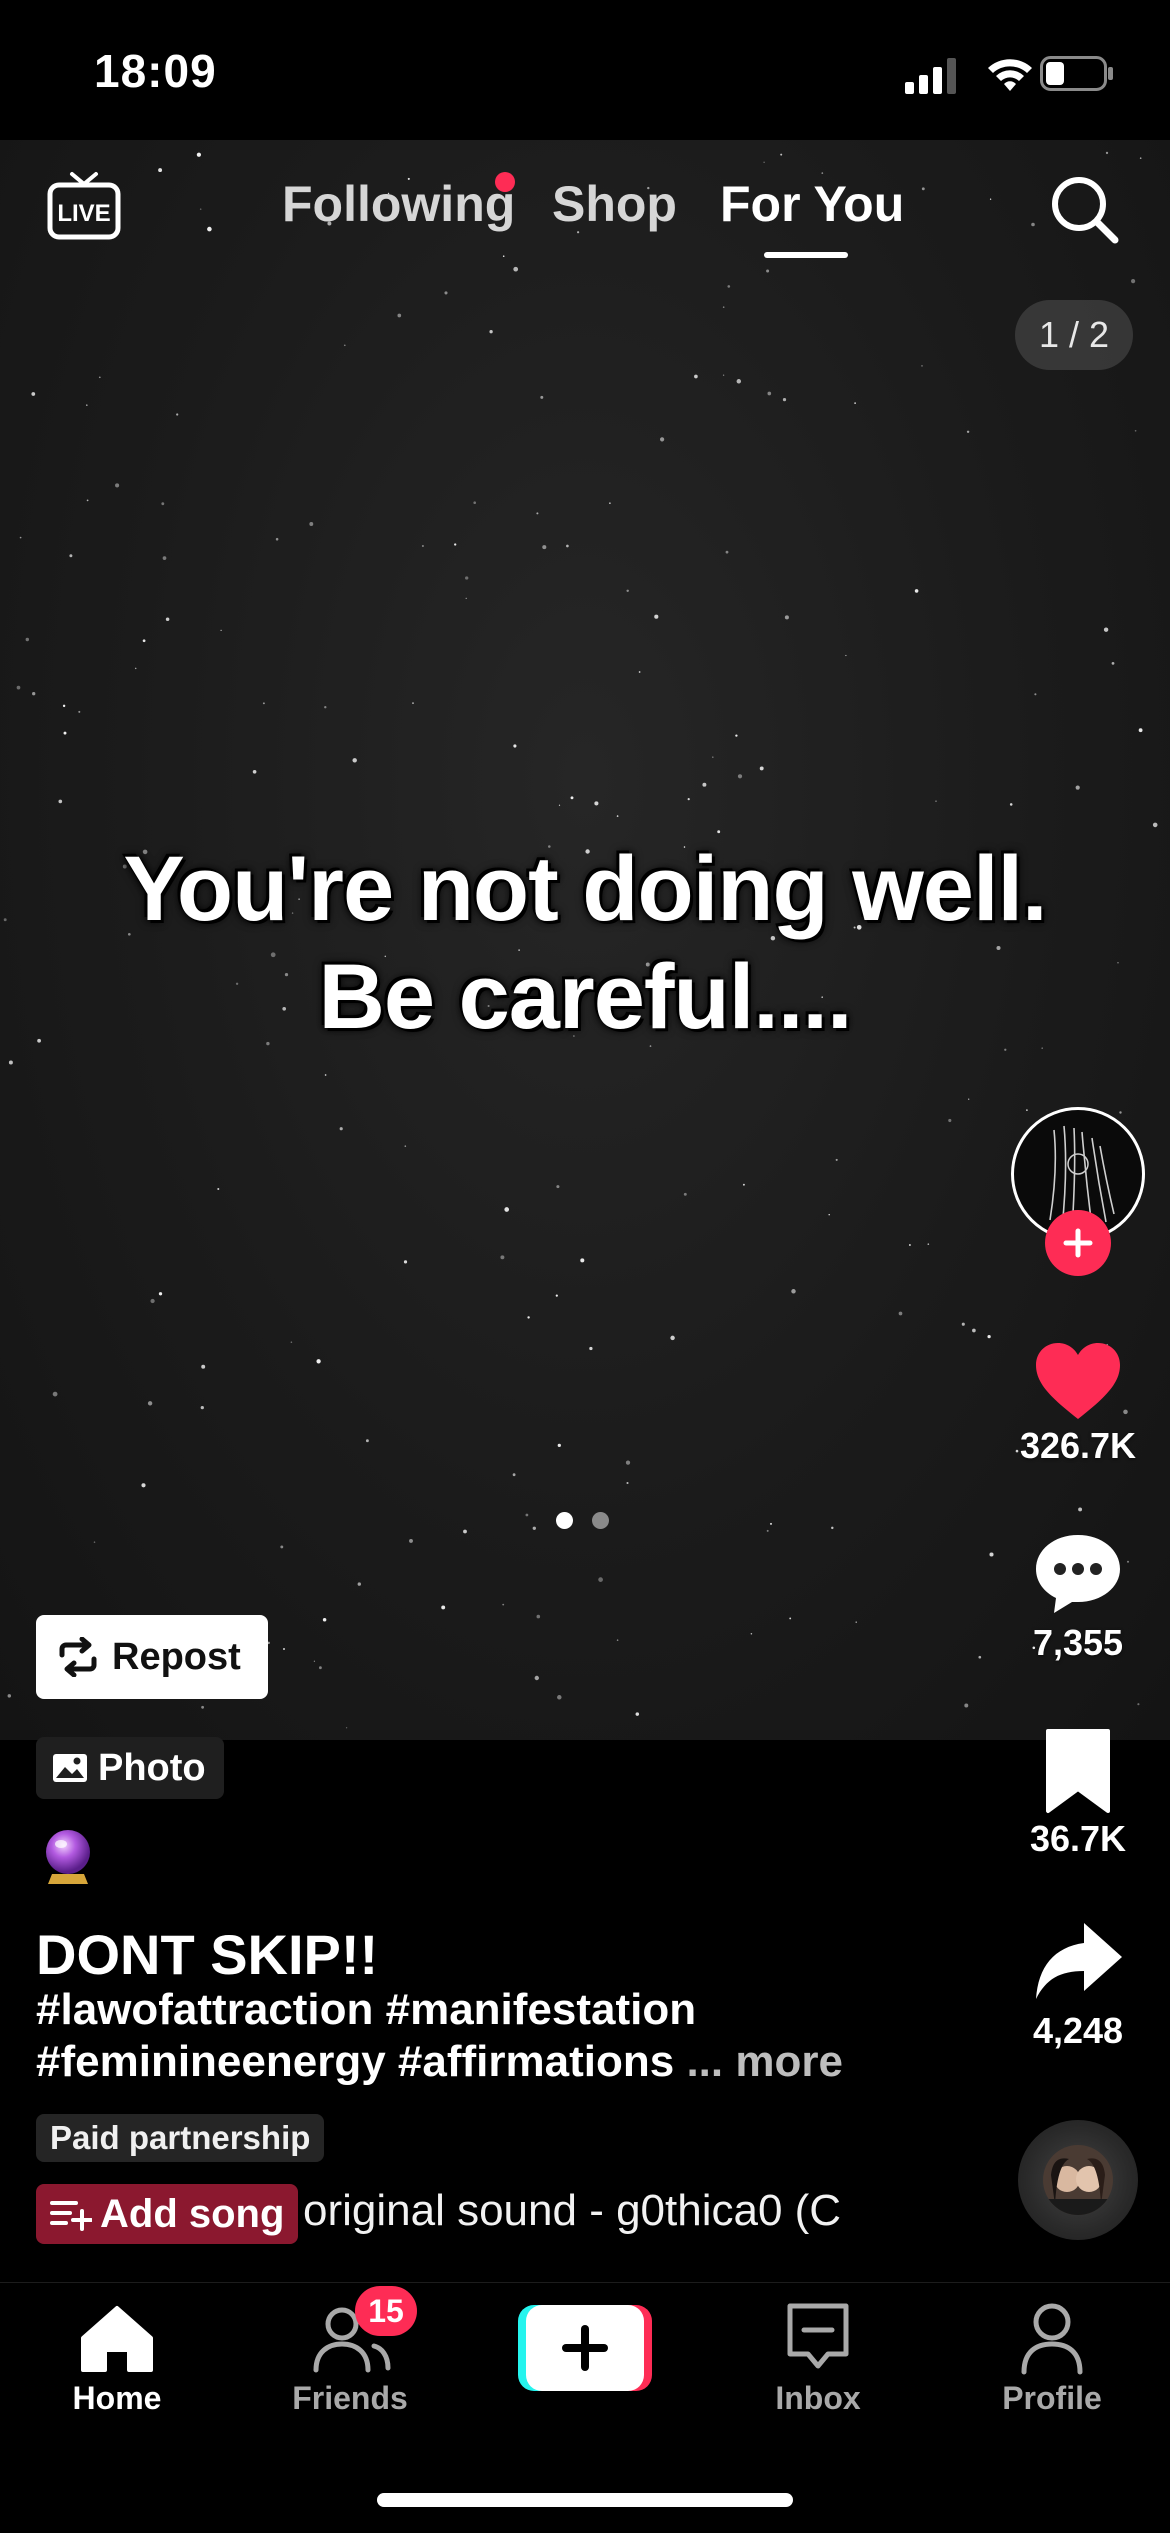 The width and height of the screenshot is (1170, 2533). What do you see at coordinates (1078, 2180) in the screenshot?
I see `music-disc` at bounding box center [1078, 2180].